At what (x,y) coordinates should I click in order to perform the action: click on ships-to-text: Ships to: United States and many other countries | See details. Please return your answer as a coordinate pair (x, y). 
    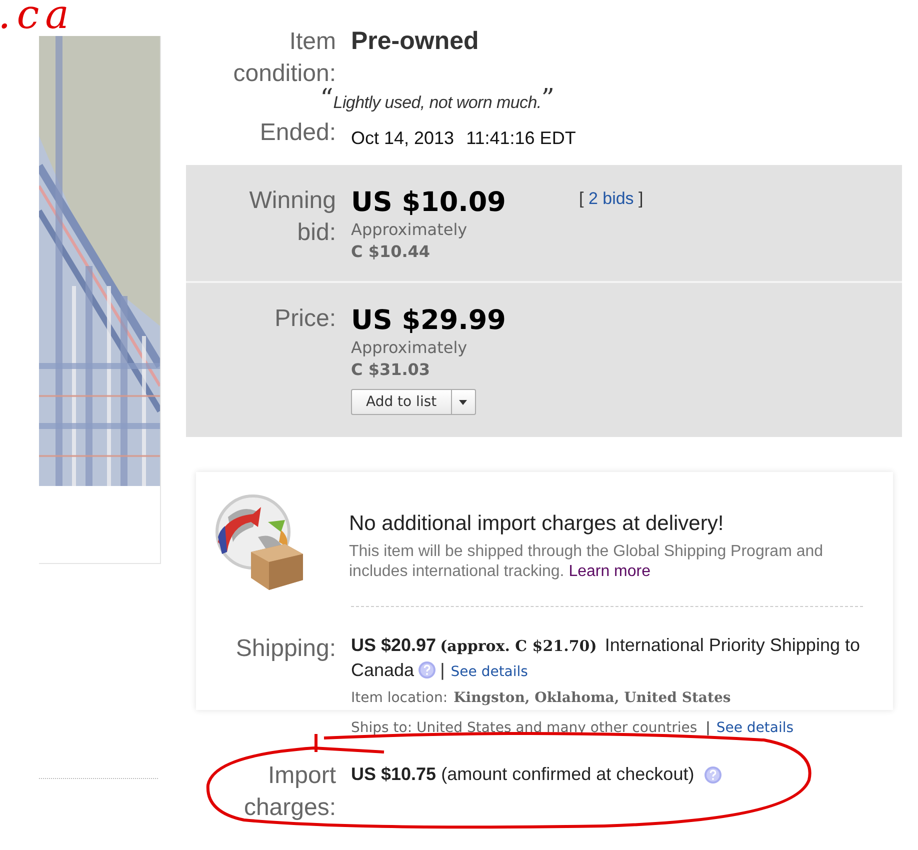
    Looking at the image, I should click on (573, 728).